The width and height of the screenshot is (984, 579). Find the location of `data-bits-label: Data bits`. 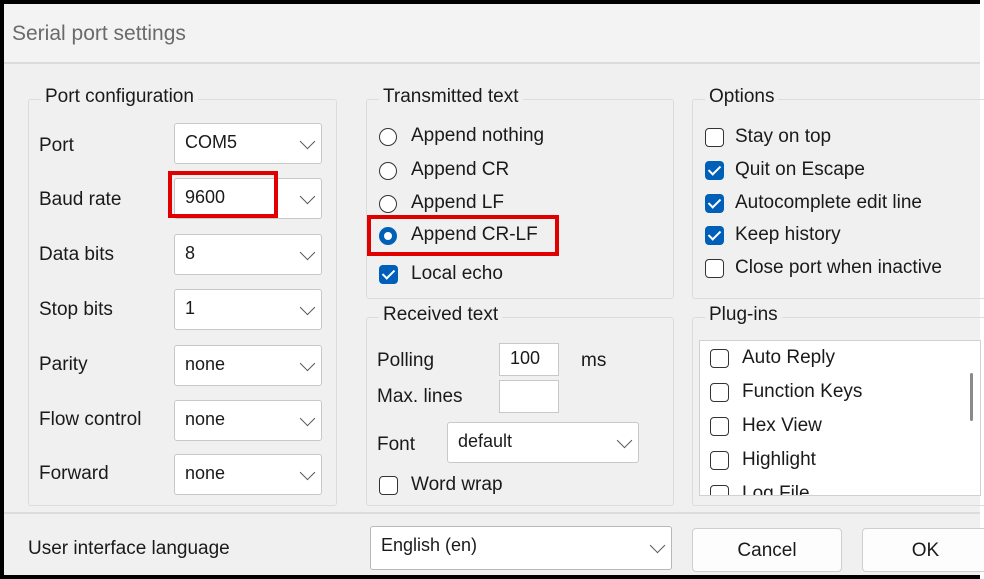

data-bits-label: Data bits is located at coordinates (76, 254).